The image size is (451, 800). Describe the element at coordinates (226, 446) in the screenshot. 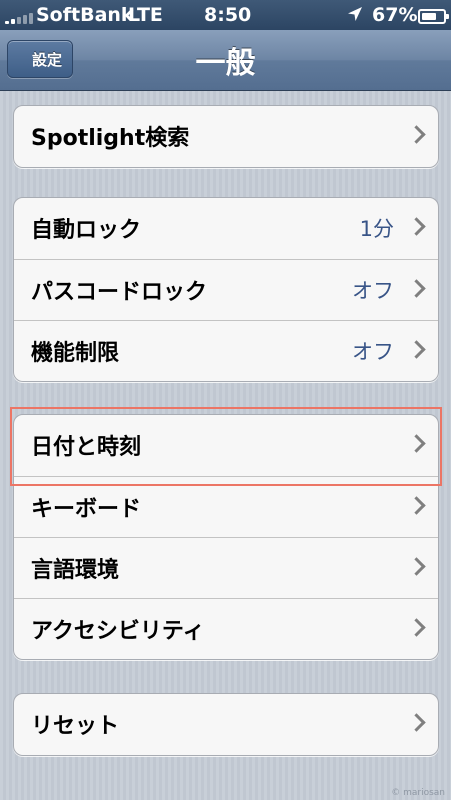

I see `highlight-annotation` at that location.